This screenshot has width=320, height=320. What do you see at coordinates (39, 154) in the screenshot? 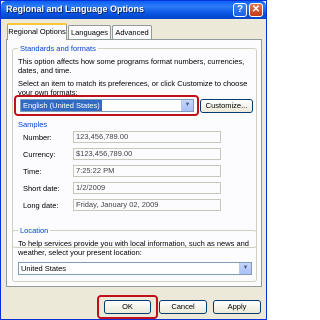
I see `sample-label-currency: Currency:` at bounding box center [39, 154].